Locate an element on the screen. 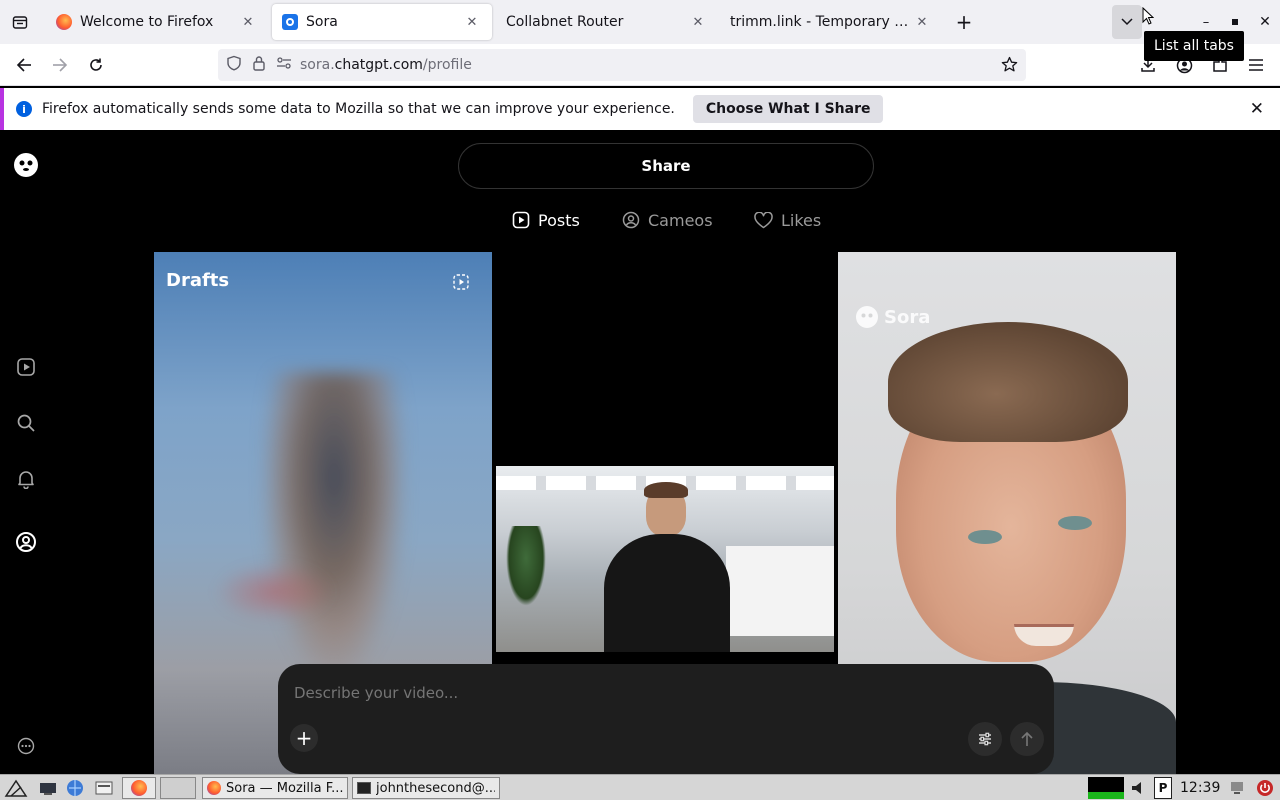 The image size is (1280, 800). url-bar: sora.chatgpt.com/profile is located at coordinates (622, 65).